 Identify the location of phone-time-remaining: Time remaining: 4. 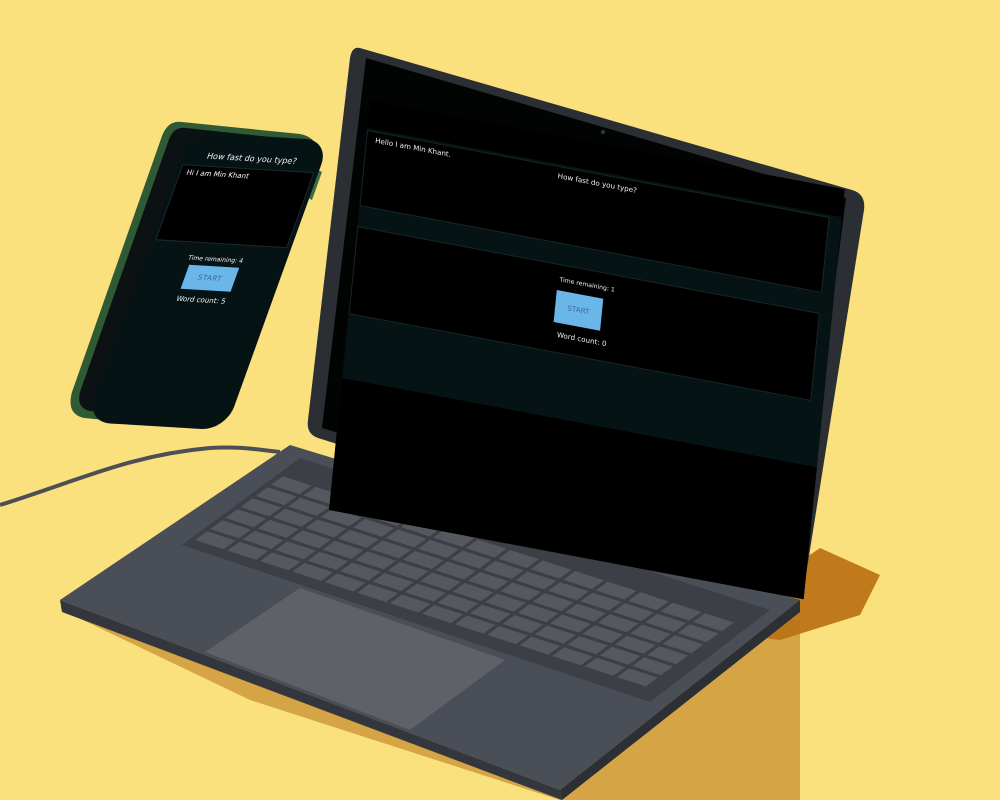
(215, 259).